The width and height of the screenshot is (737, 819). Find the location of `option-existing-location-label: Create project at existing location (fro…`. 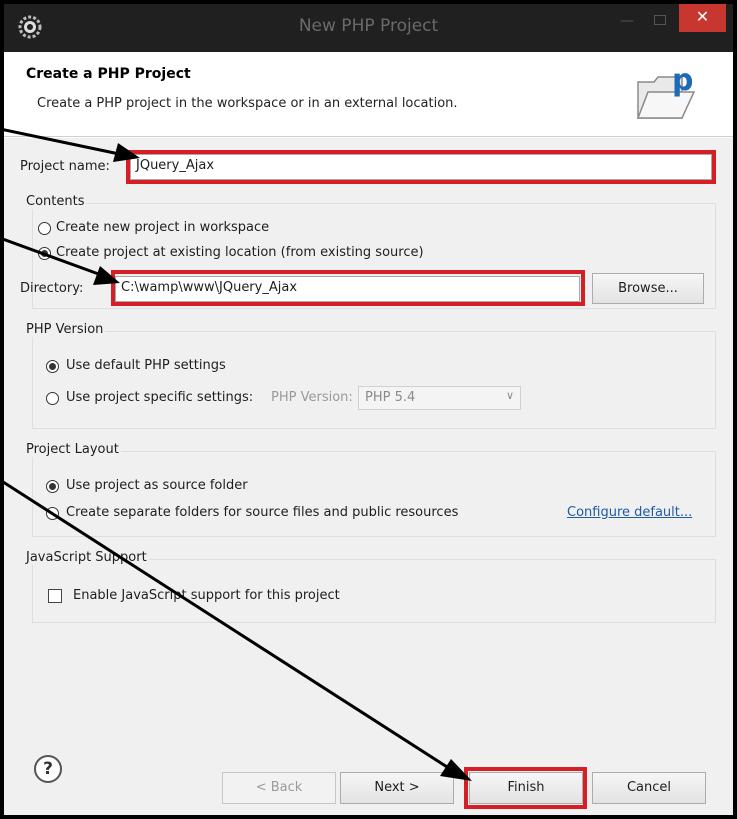

option-existing-location-label: Create project at existing location (fro… is located at coordinates (240, 252).